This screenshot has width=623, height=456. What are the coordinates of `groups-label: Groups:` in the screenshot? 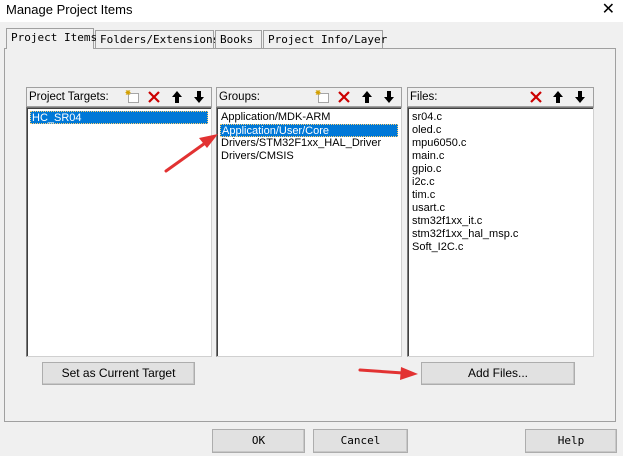 It's located at (239, 97).